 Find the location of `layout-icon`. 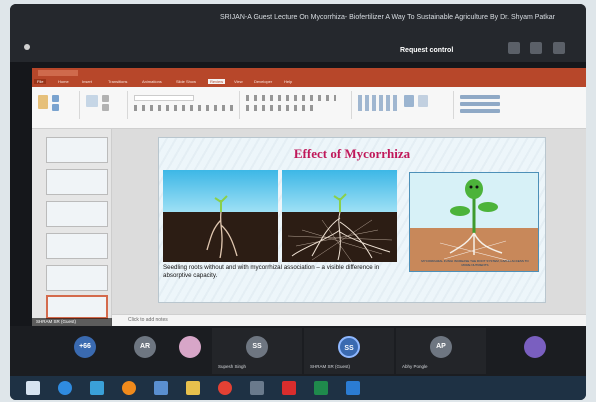

layout-icon is located at coordinates (105, 98).